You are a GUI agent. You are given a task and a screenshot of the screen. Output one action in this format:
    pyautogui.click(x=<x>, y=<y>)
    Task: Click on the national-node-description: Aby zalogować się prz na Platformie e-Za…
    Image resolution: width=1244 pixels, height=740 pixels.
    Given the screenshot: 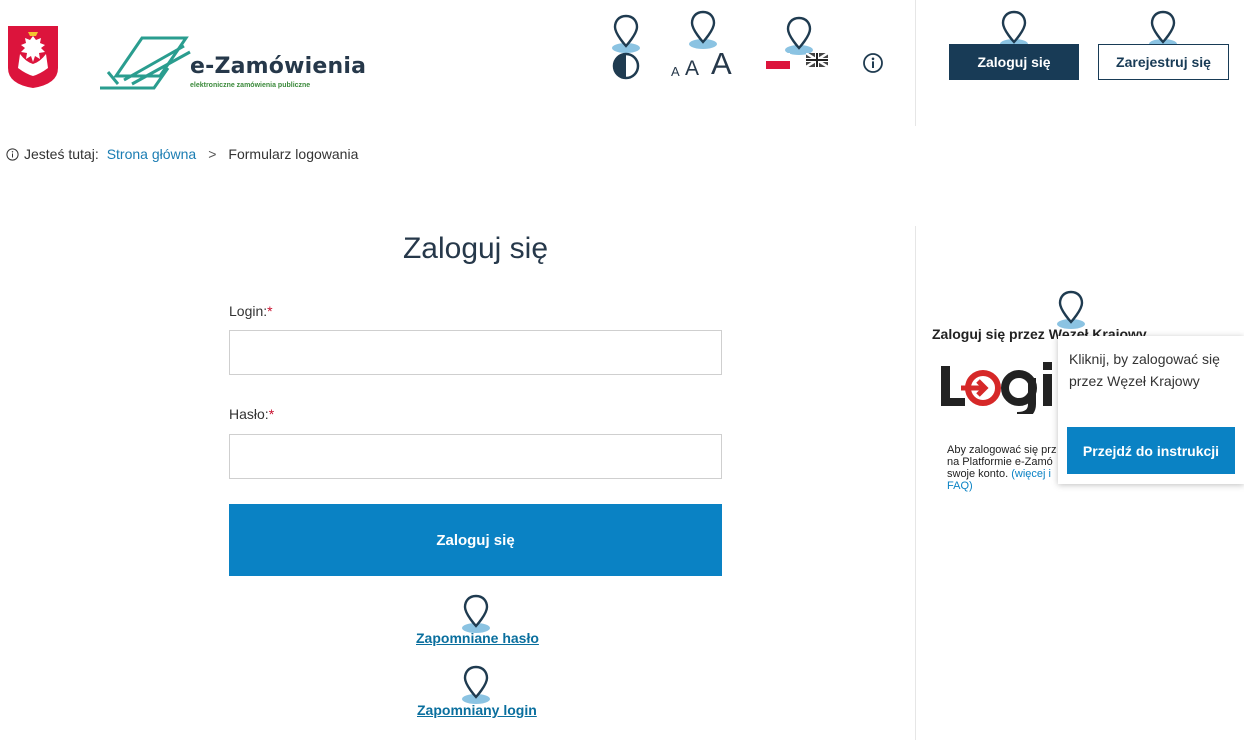 What is the action you would take?
    pyautogui.click(x=1007, y=468)
    